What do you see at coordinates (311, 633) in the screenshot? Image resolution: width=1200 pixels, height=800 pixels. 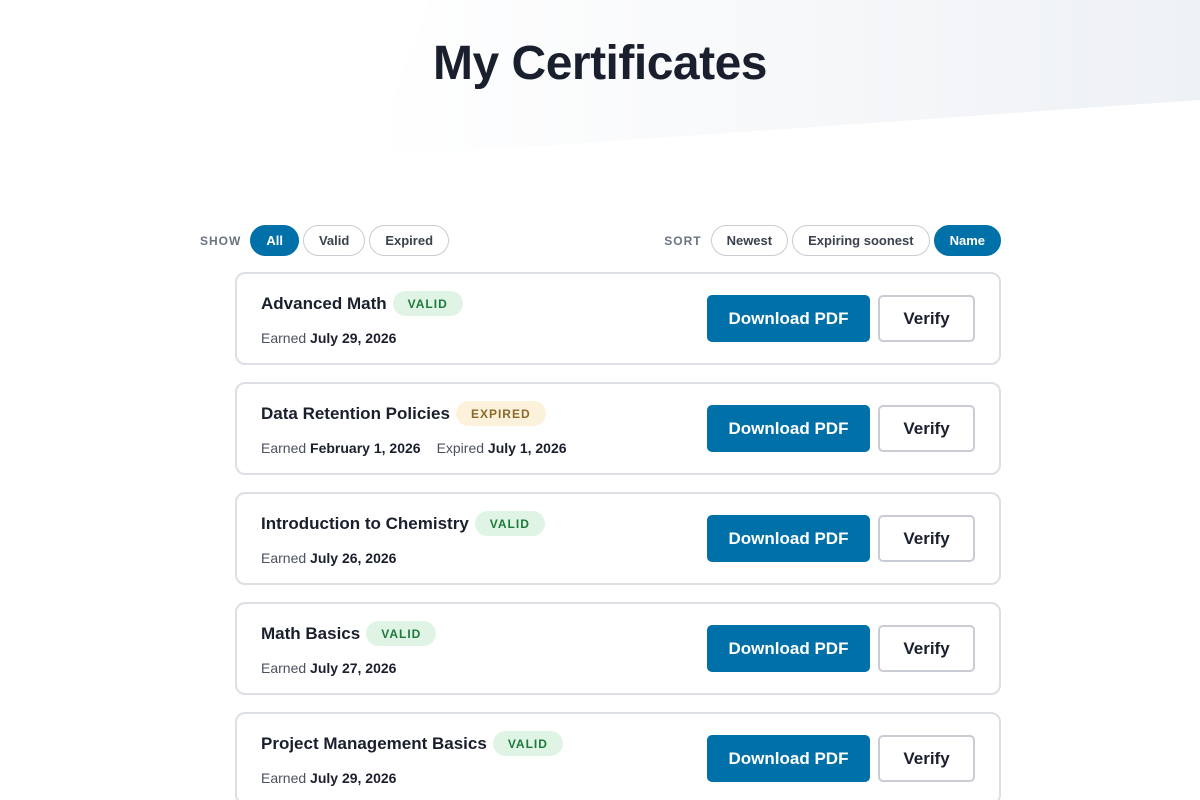 I see `certificate-title: Math Basics` at bounding box center [311, 633].